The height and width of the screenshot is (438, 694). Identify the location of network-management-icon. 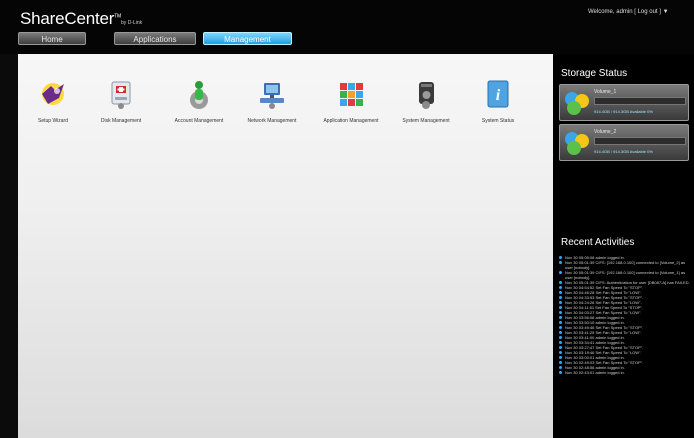
(272, 96).